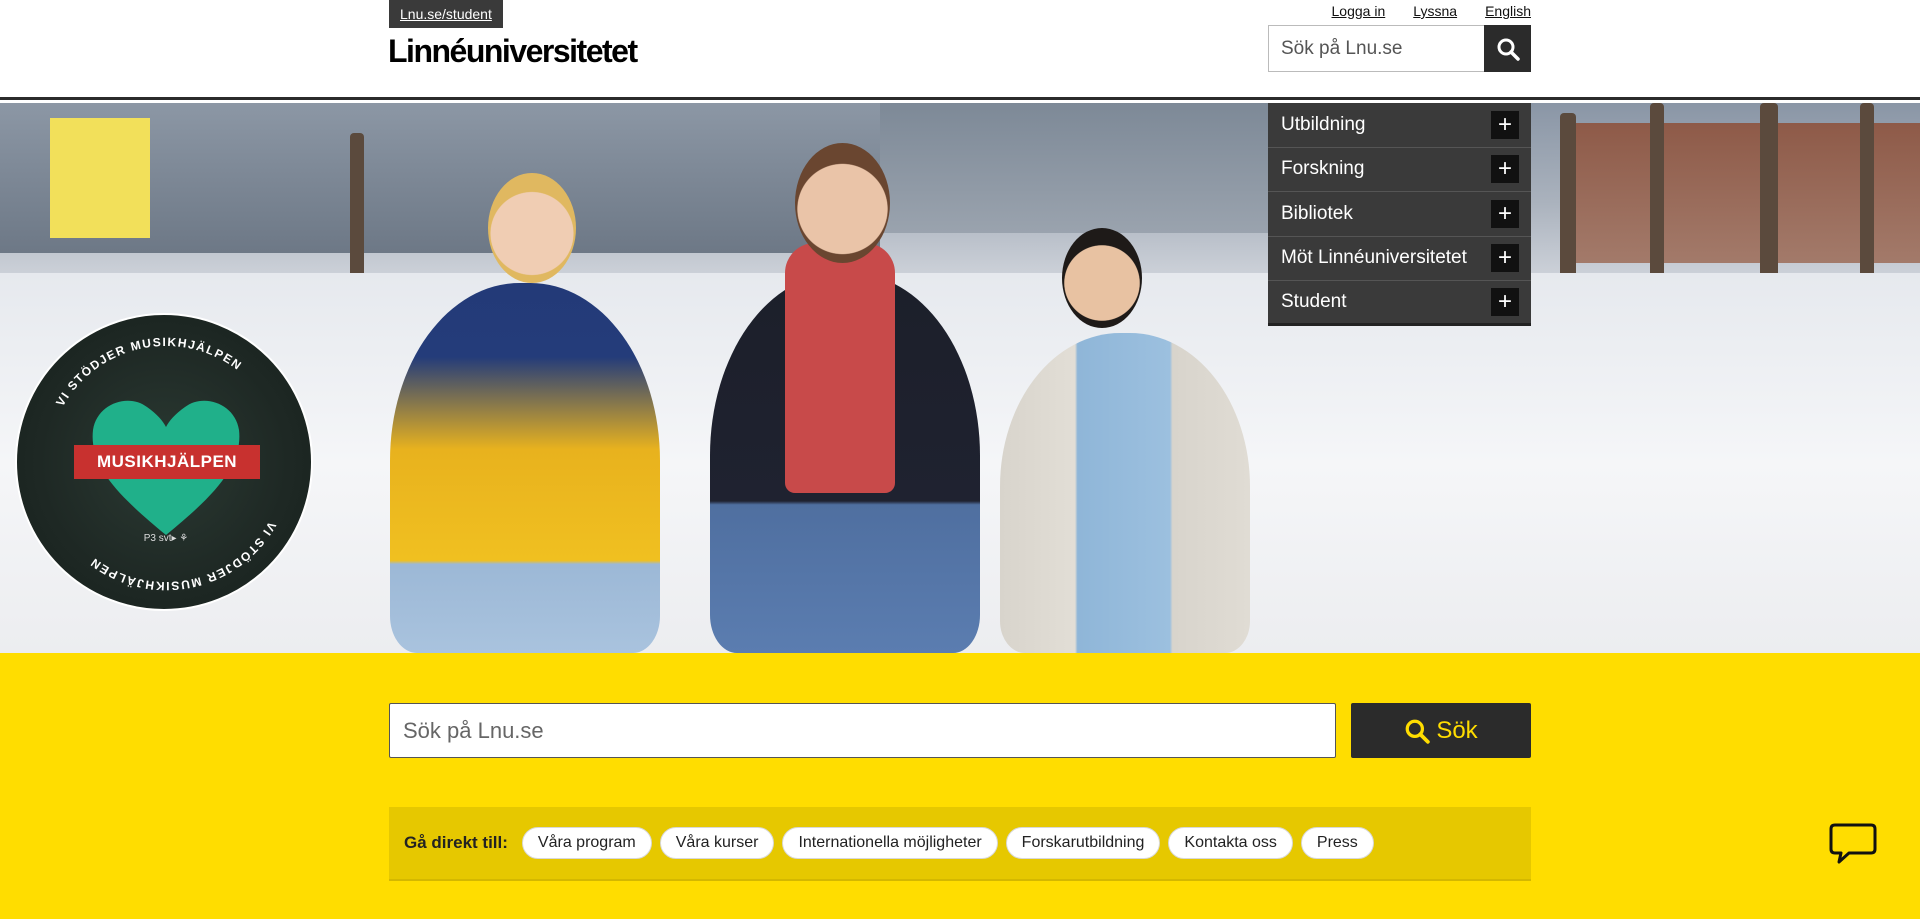 This screenshot has height=919, width=1920. Describe the element at coordinates (1083, 843) in the screenshot. I see `quick-link-forskarutbildning: Forskarutbildning` at that location.